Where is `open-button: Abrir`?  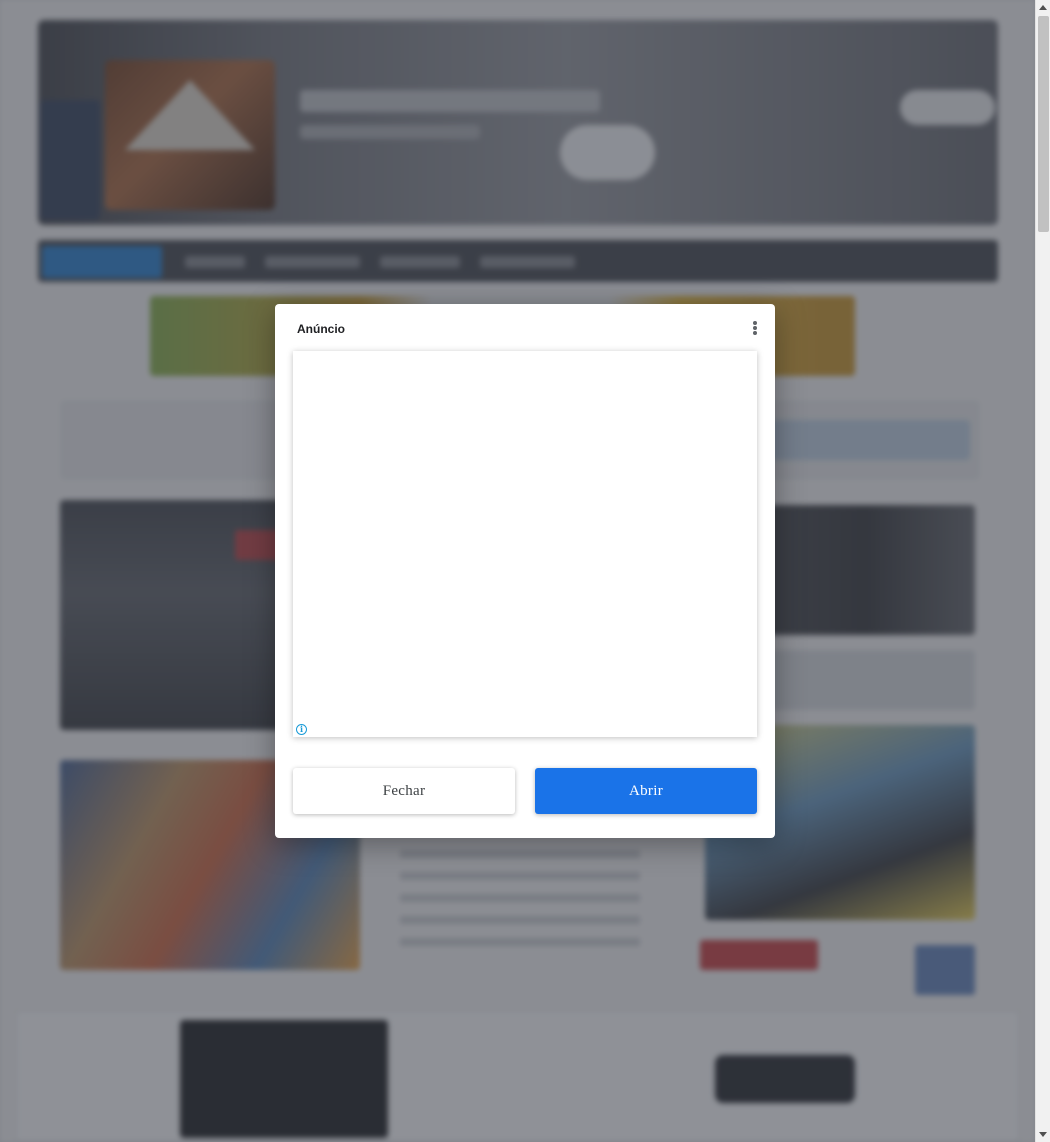
open-button: Abrir is located at coordinates (646, 791).